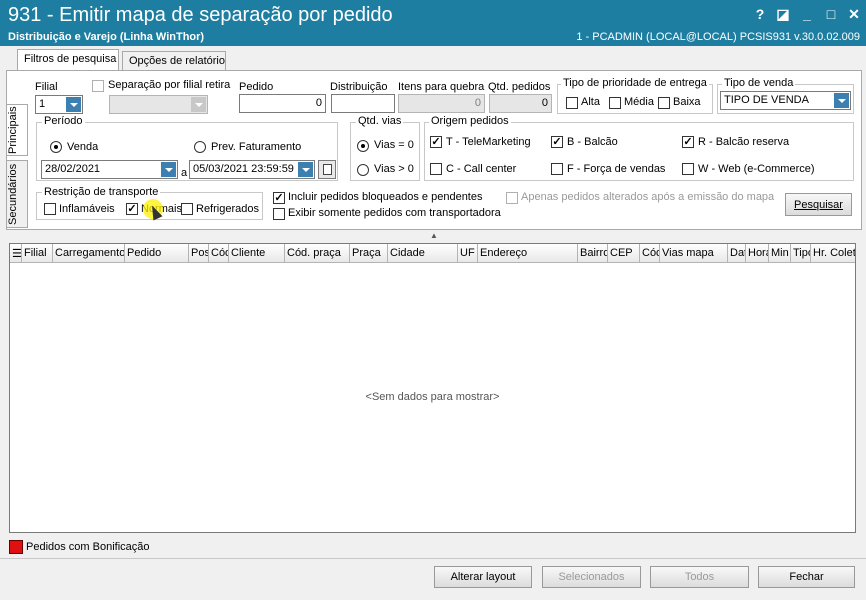 Image resolution: width=866 pixels, height=600 pixels. Describe the element at coordinates (16, 253) in the screenshot. I see `grid-options-icon: ☰` at that location.